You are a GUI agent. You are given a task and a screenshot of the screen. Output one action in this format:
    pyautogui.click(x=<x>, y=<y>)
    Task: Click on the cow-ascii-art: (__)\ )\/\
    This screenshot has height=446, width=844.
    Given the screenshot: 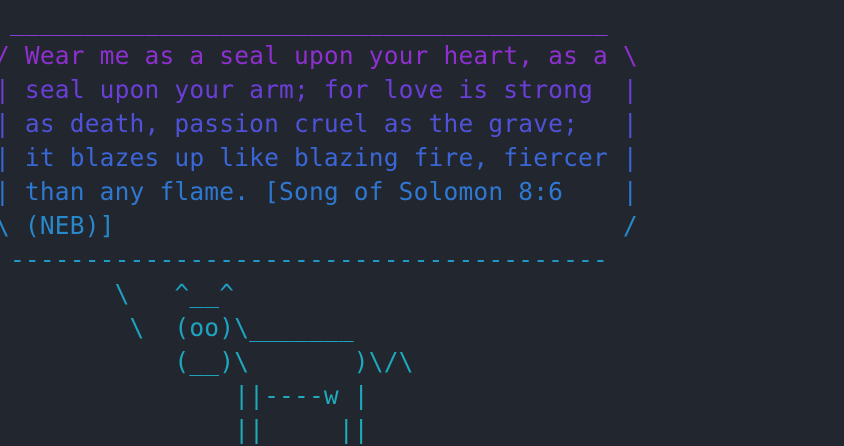 What is the action you would take?
    pyautogui.click(x=207, y=361)
    